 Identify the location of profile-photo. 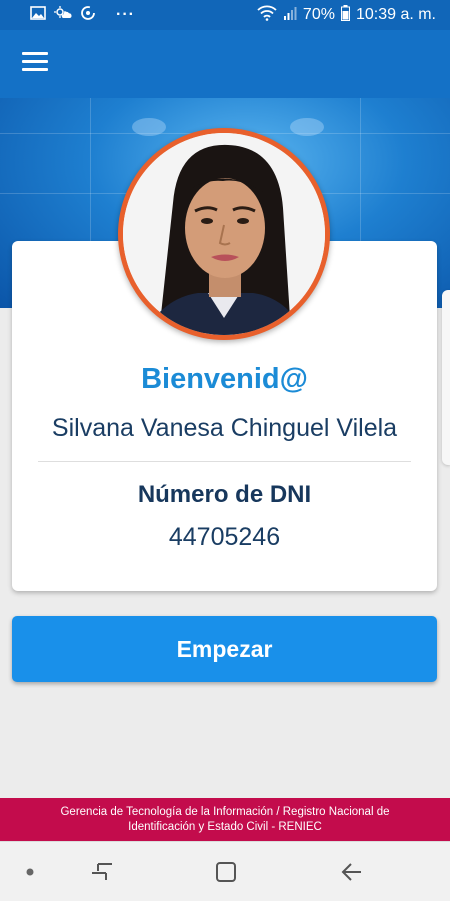
(224, 234).